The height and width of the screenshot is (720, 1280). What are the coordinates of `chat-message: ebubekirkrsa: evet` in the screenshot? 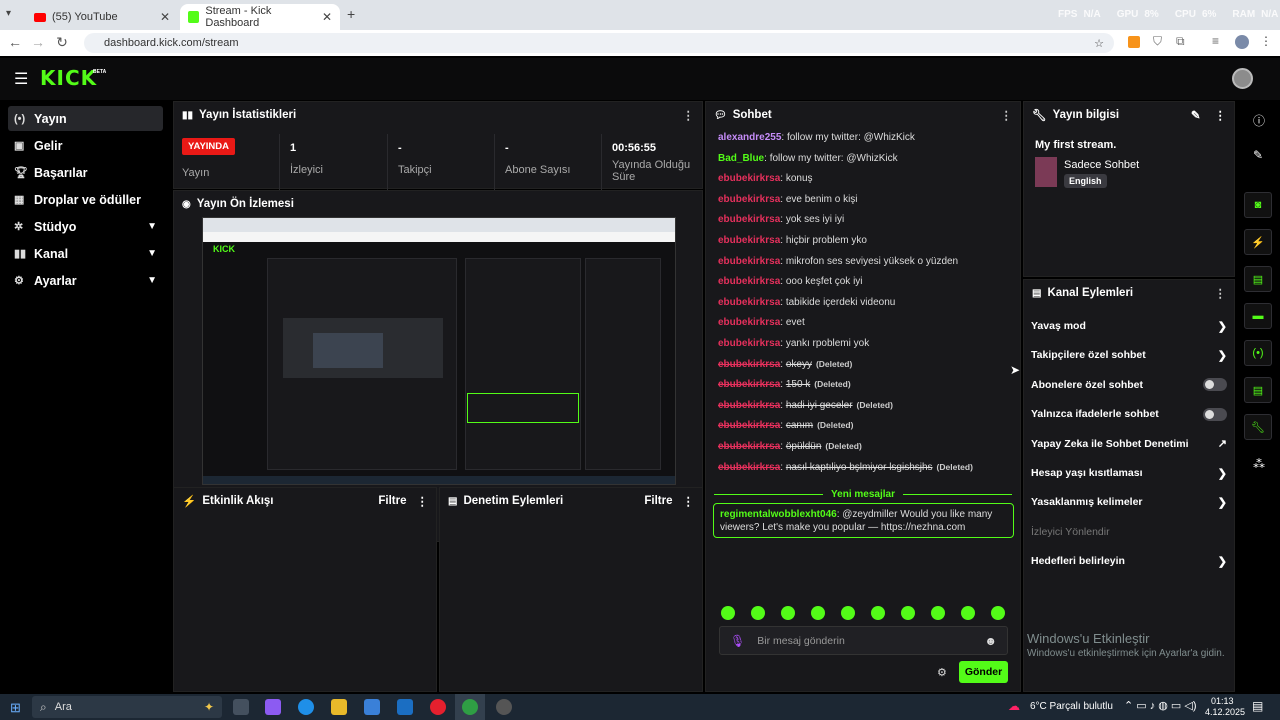 It's located at (761, 326).